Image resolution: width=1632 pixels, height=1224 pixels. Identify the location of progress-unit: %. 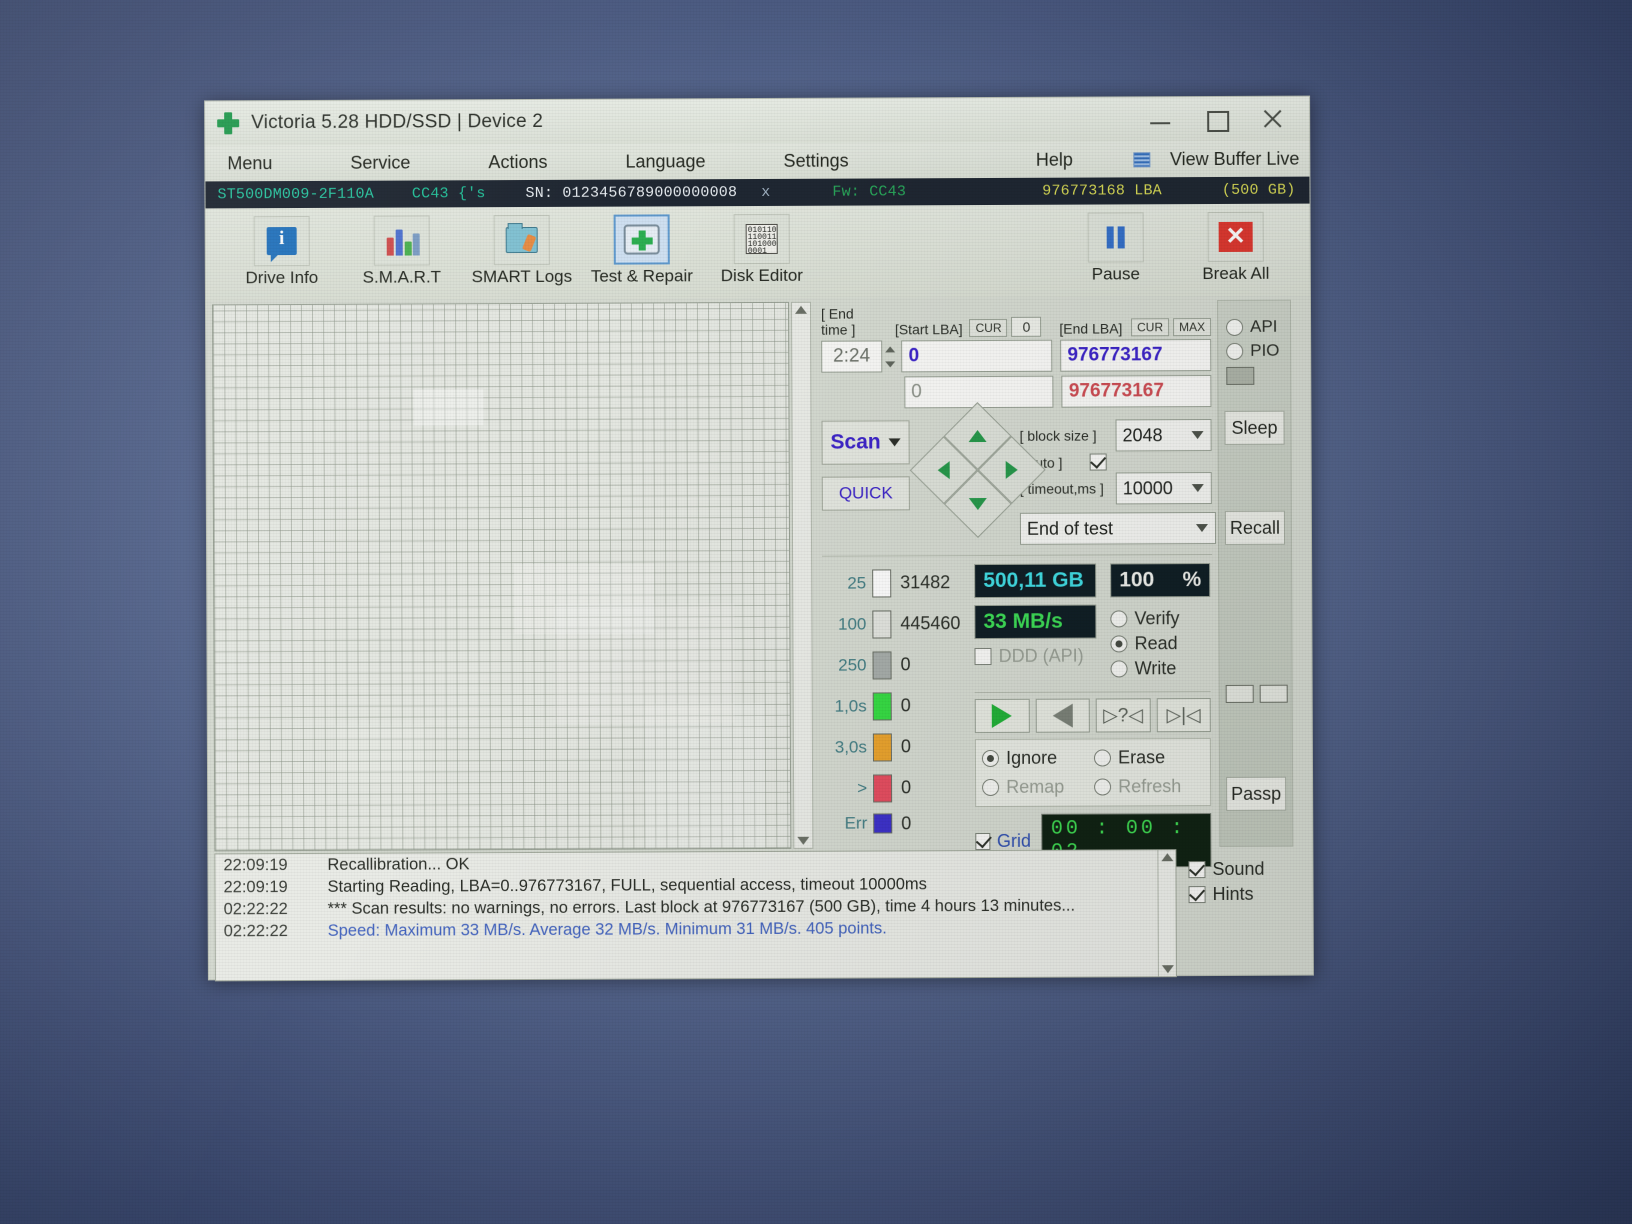
(1192, 580).